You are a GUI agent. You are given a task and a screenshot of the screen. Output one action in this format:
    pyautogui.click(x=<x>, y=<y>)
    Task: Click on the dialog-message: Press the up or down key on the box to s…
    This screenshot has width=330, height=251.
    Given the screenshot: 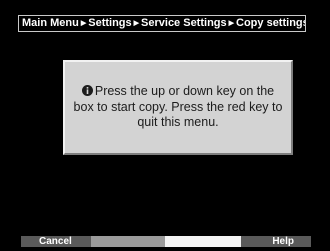 What is the action you would take?
    pyautogui.click(x=178, y=107)
    